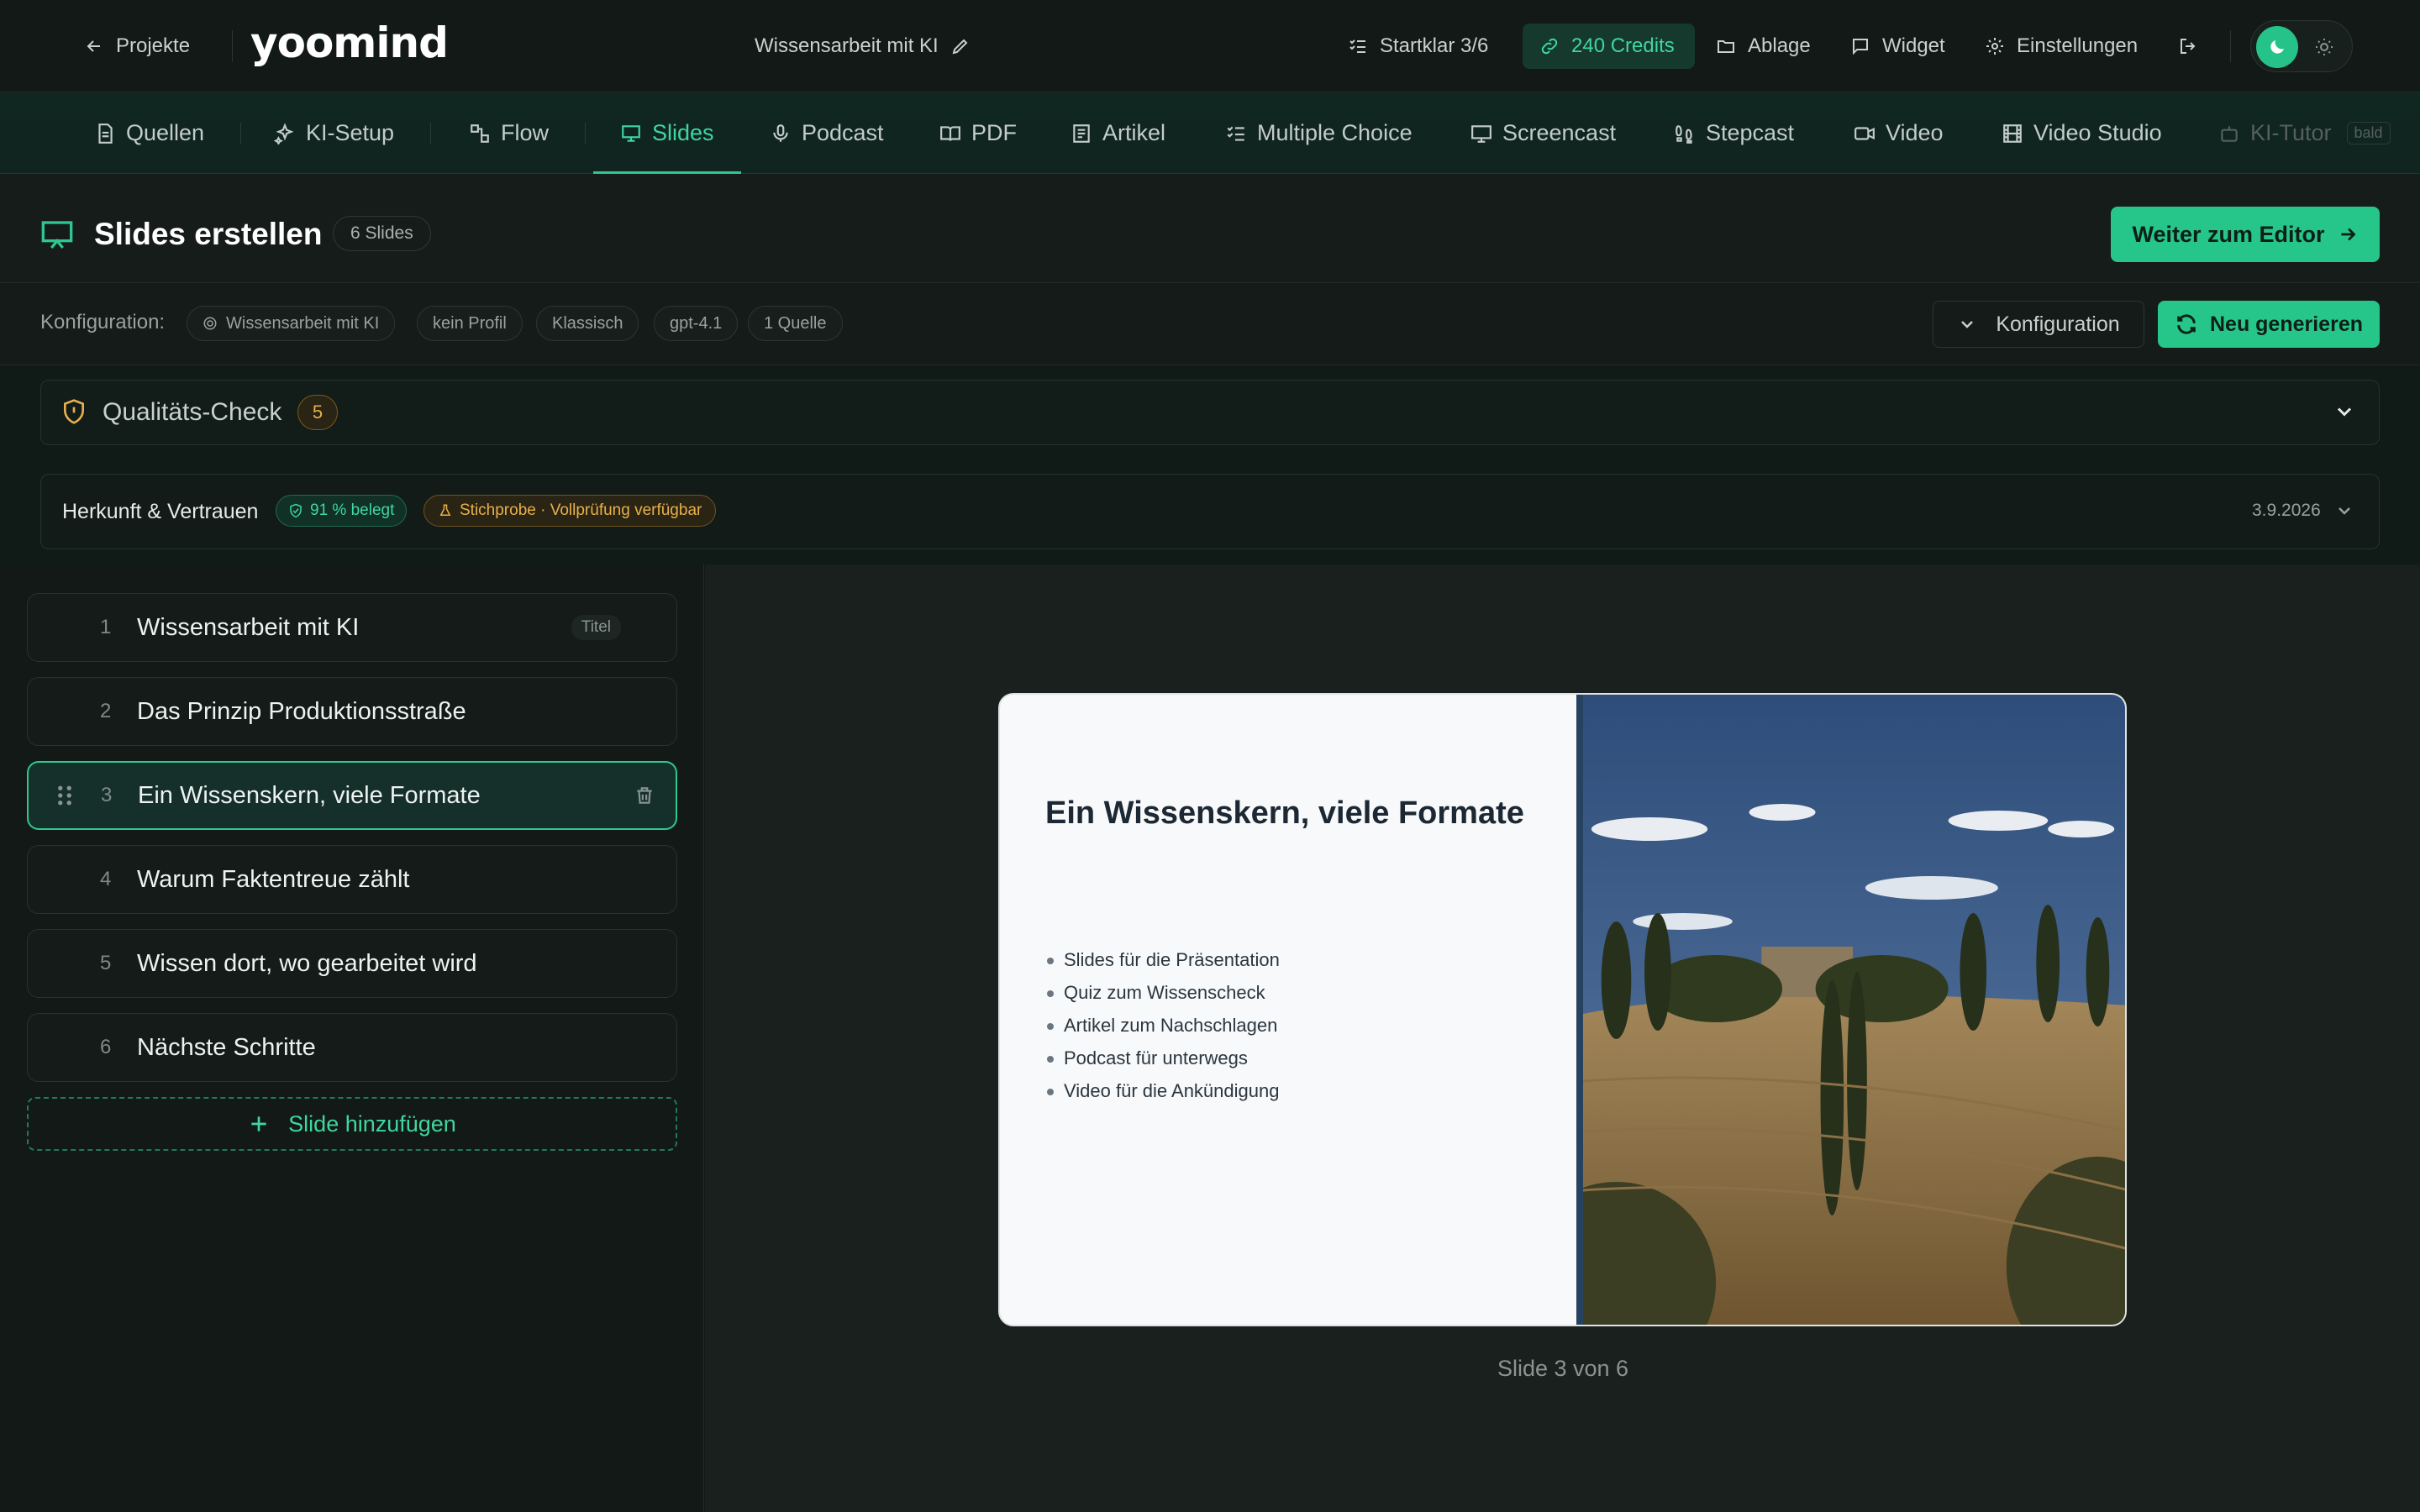 The height and width of the screenshot is (1512, 2420). I want to click on tab-ki-setup: KI-Setup, so click(334, 133).